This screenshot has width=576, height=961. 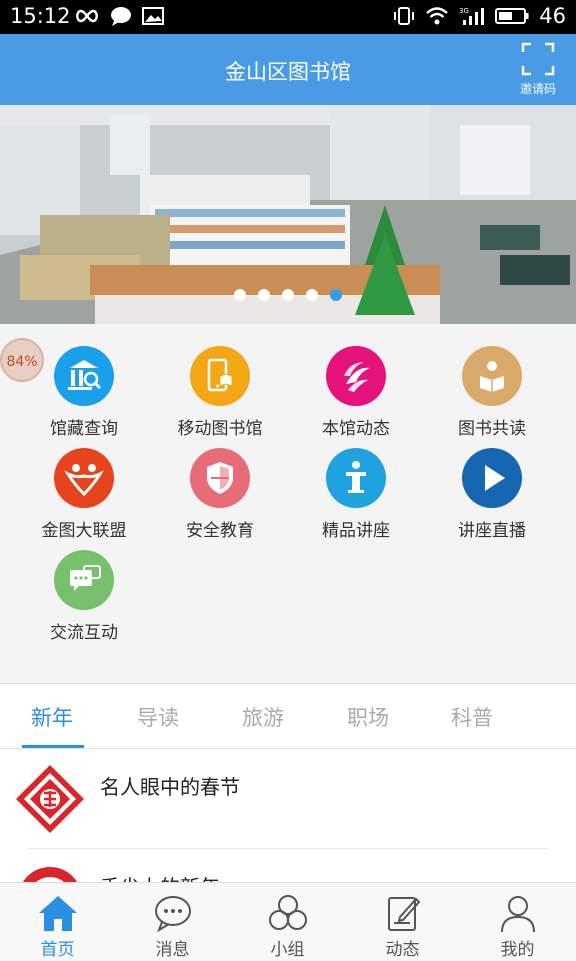 I want to click on floating-memory-badge: 84%, so click(x=22, y=360).